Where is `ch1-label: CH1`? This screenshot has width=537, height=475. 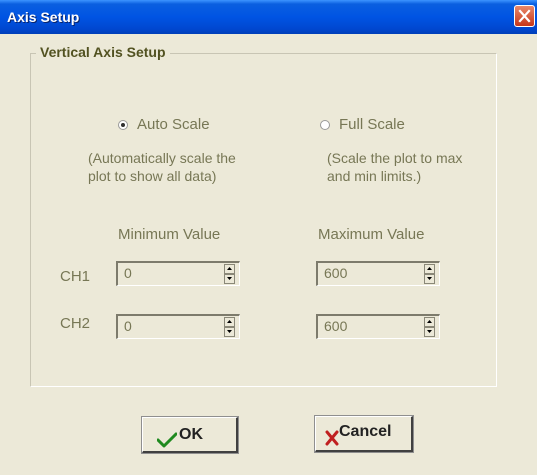
ch1-label: CH1 is located at coordinates (75, 276).